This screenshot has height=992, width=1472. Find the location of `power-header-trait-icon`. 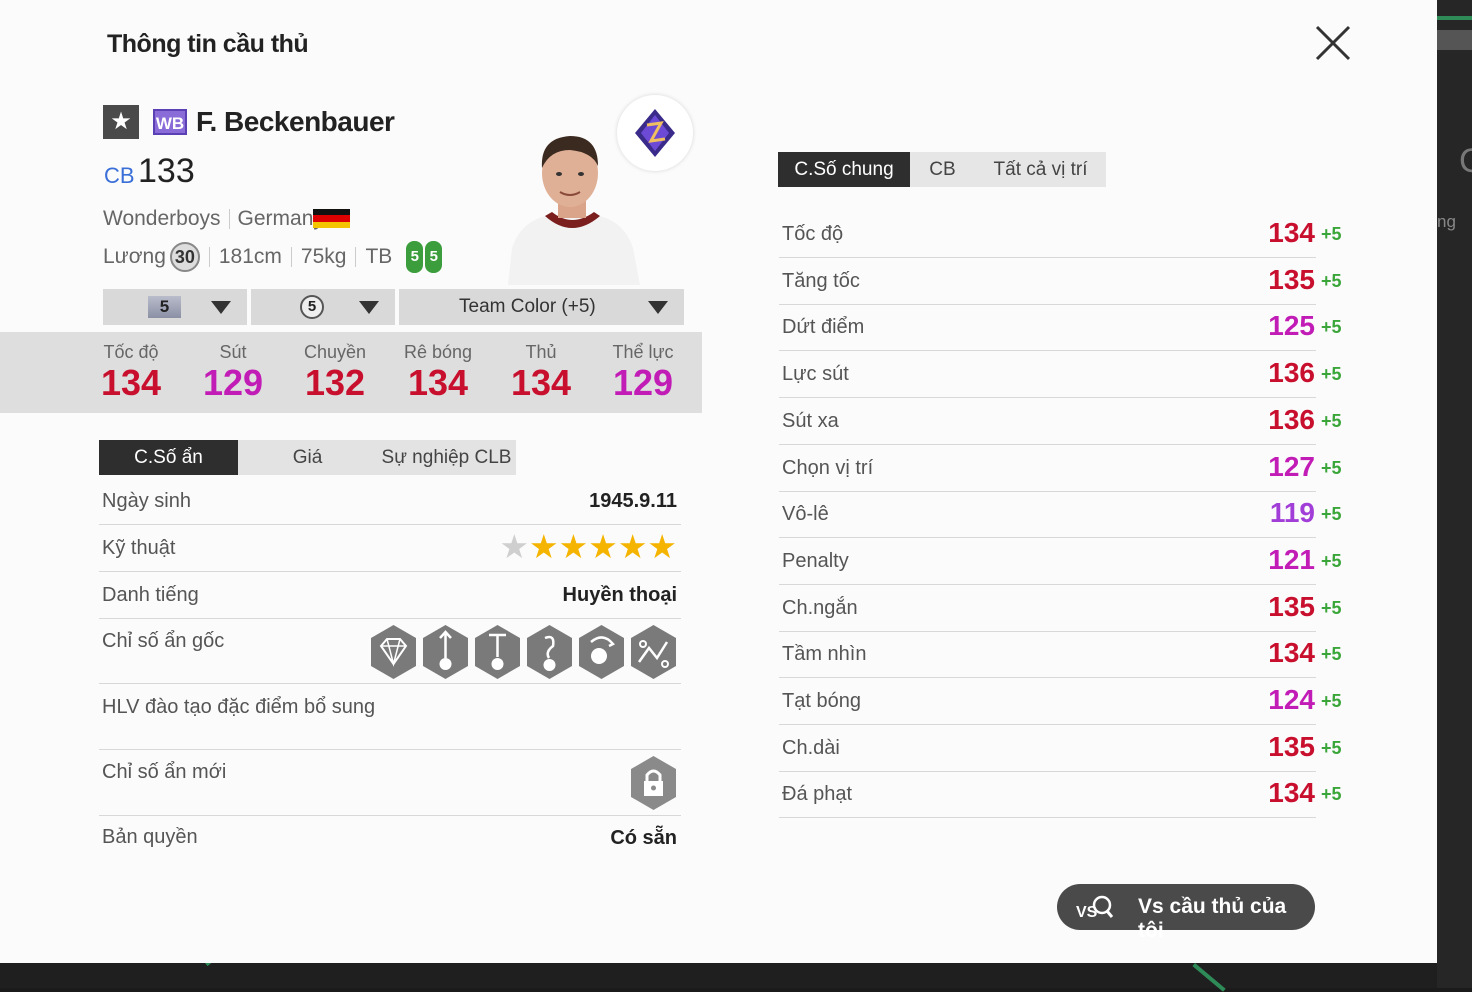

power-header-trait-icon is located at coordinates (497, 652).